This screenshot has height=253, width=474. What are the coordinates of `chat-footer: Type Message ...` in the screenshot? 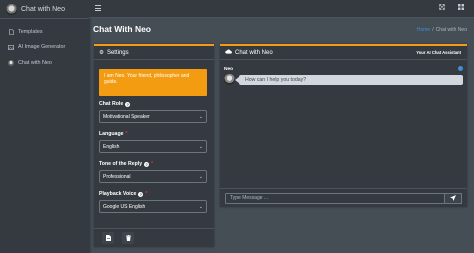 It's located at (343, 197).